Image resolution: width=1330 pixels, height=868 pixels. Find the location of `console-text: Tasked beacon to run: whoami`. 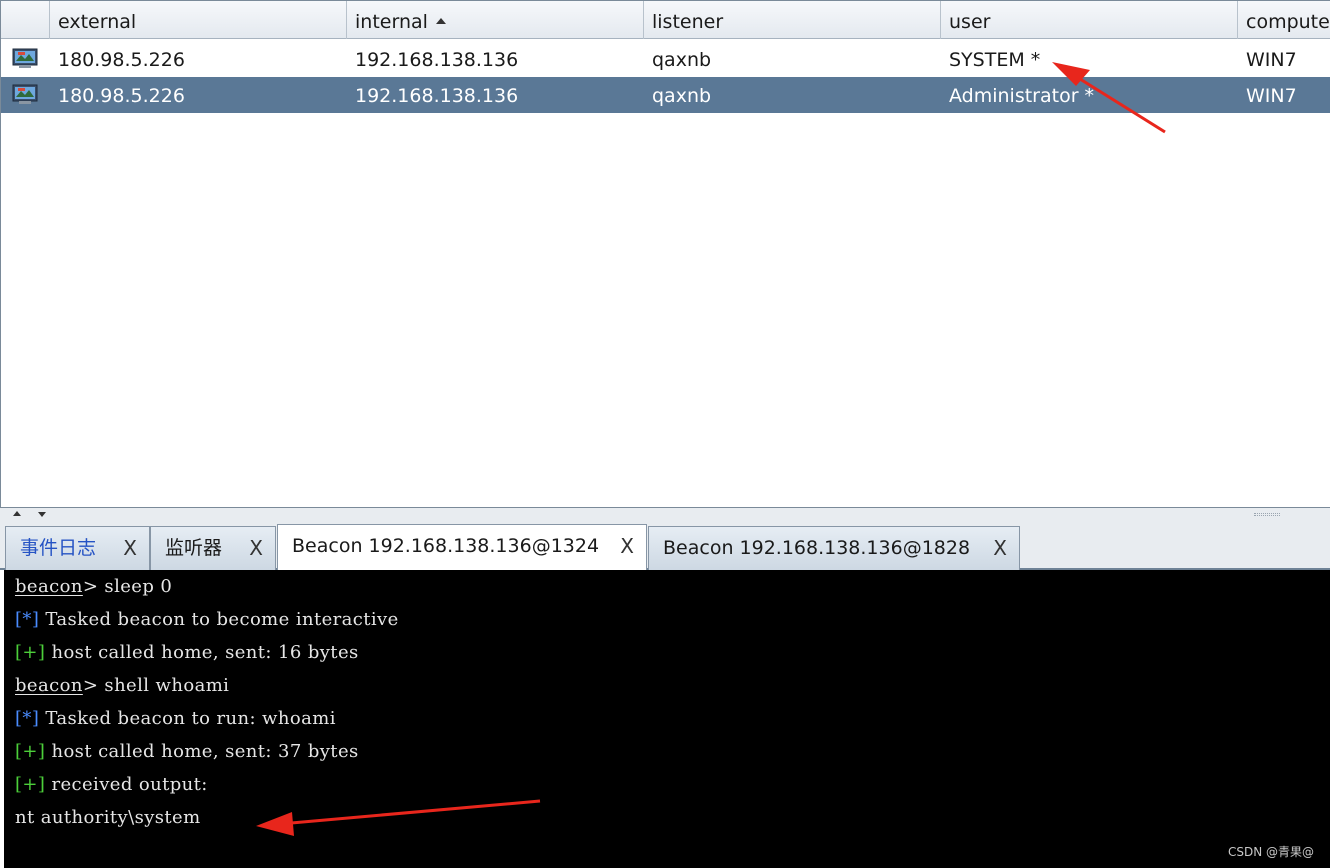

console-text: Tasked beacon to run: whoami is located at coordinates (187, 718).